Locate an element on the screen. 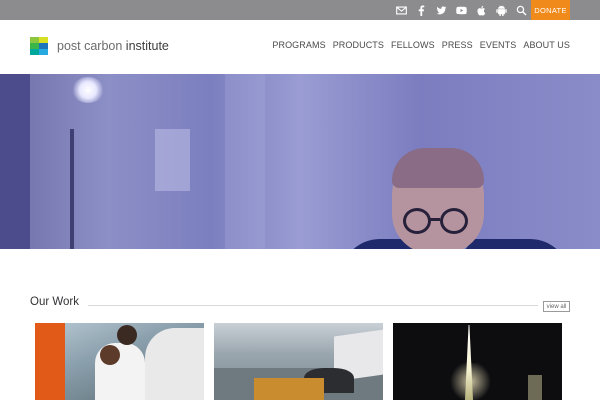 The width and height of the screenshot is (600, 400). search-icon is located at coordinates (521, 10).